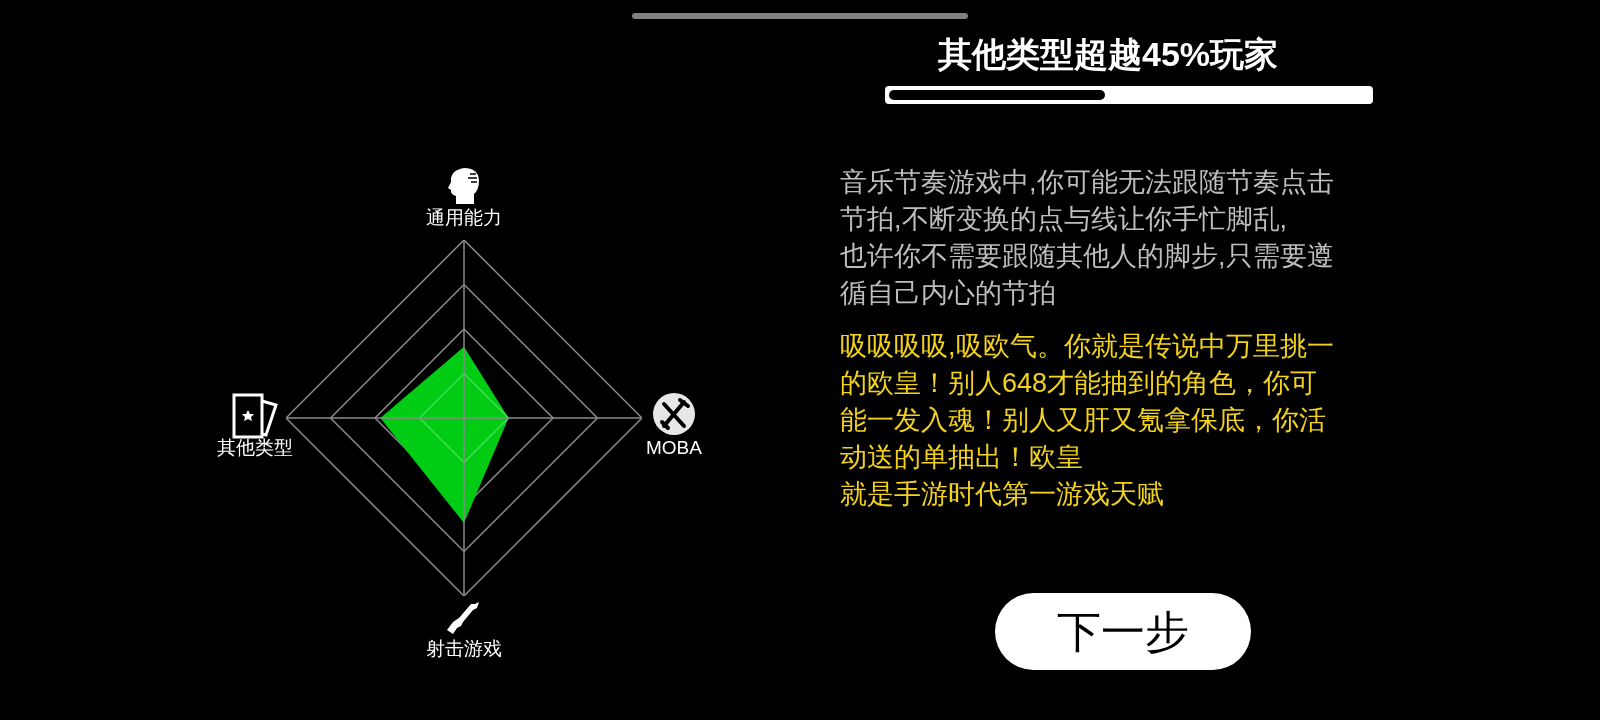  I want to click on description-line: 循自己内心的节拍, so click(948, 293).